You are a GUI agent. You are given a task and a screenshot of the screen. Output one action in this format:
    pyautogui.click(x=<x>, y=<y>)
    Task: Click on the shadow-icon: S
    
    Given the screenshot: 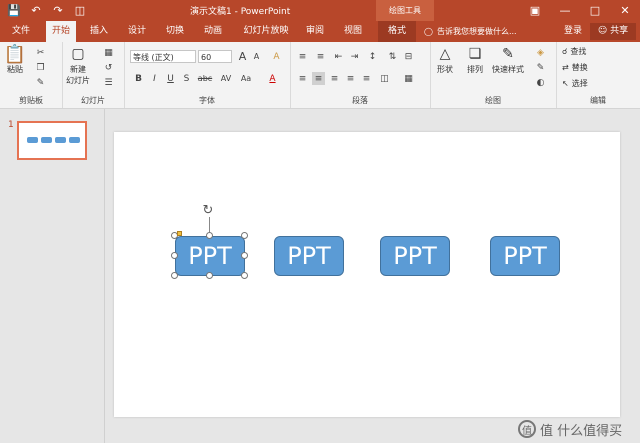 What is the action you would take?
    pyautogui.click(x=186, y=78)
    